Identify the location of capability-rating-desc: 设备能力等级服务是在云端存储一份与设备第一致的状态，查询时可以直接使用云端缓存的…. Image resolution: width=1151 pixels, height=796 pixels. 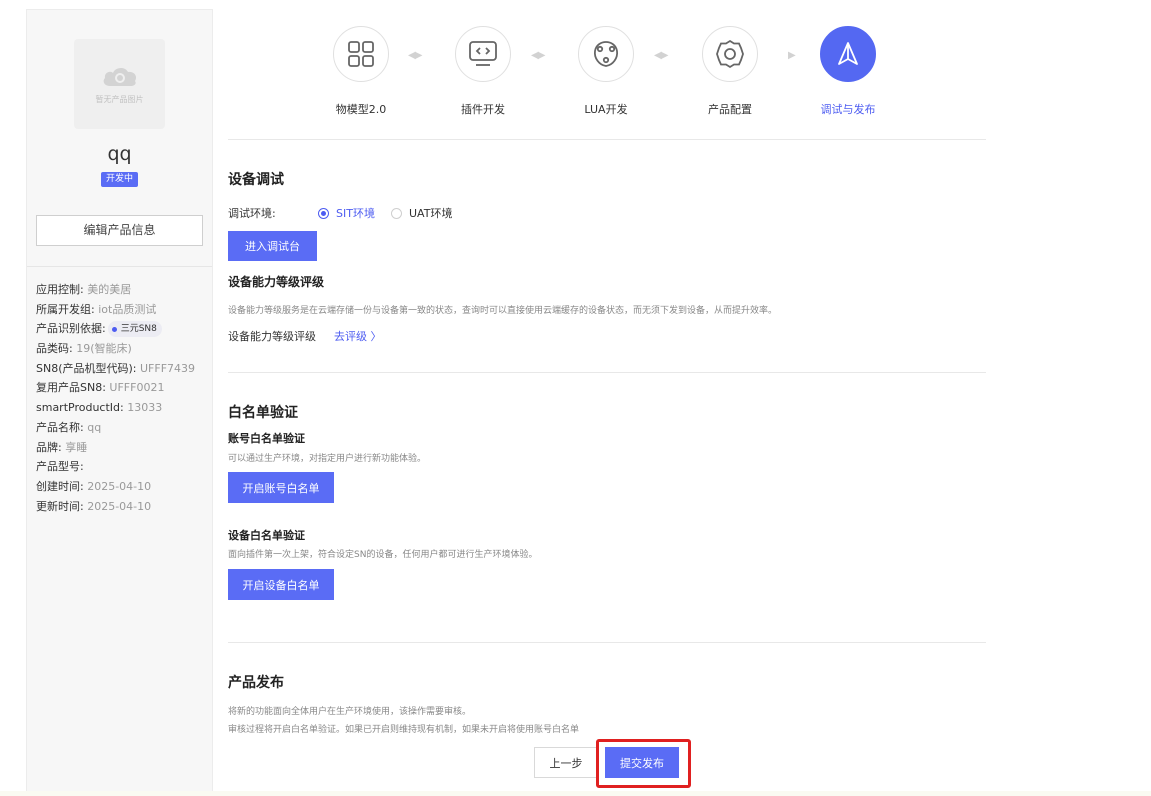
(503, 311).